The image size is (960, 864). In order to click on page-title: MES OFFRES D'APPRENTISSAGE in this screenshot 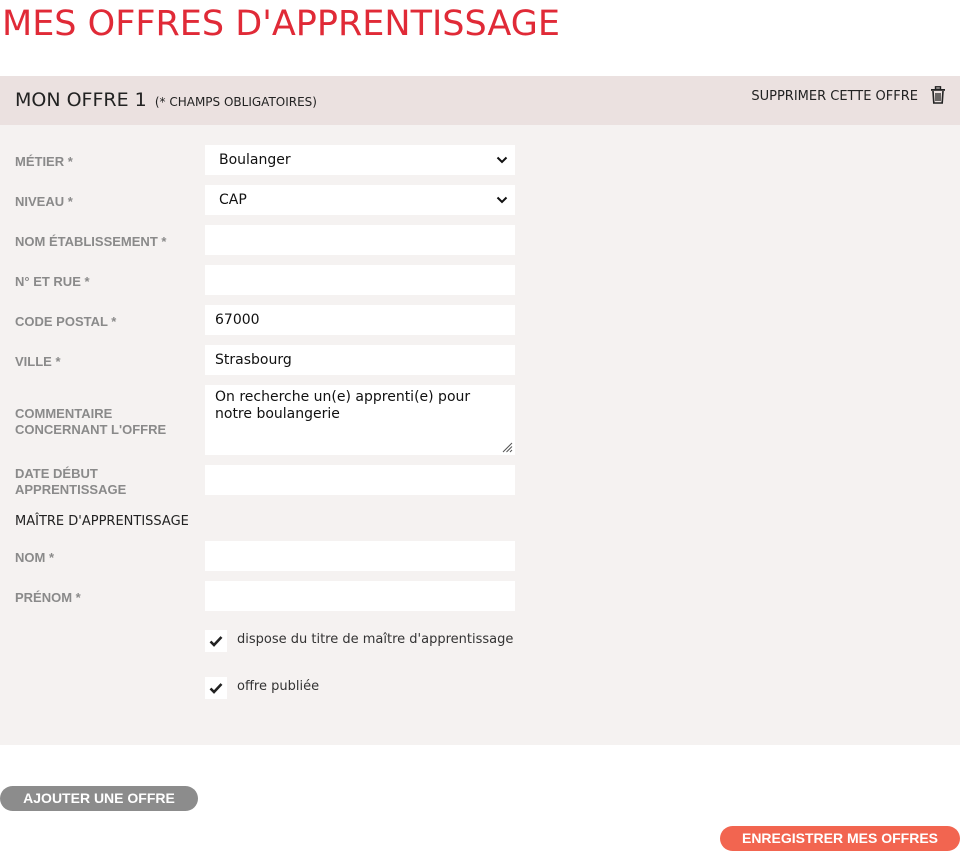, I will do `click(281, 24)`.